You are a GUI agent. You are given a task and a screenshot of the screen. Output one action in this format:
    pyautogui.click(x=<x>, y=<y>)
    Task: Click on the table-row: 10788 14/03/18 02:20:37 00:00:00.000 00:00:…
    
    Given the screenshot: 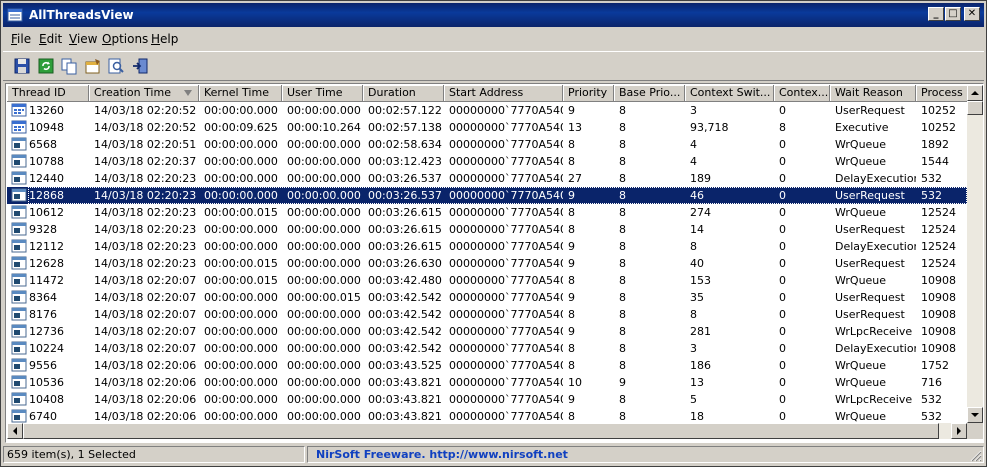 What is the action you would take?
    pyautogui.click(x=487, y=161)
    